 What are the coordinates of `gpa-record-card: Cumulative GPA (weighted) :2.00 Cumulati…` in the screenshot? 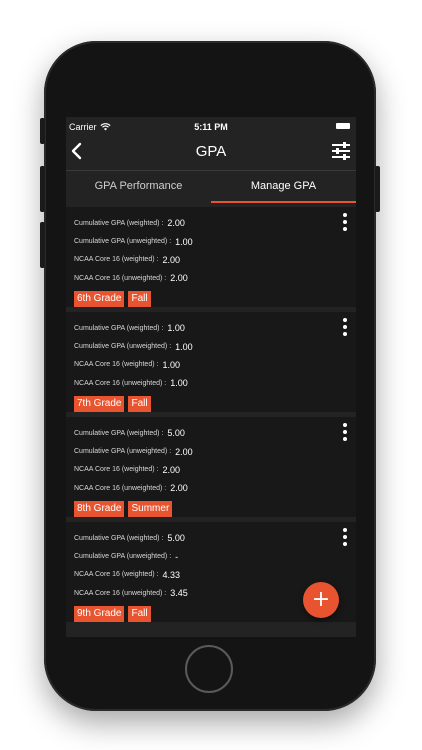 It's located at (211, 257).